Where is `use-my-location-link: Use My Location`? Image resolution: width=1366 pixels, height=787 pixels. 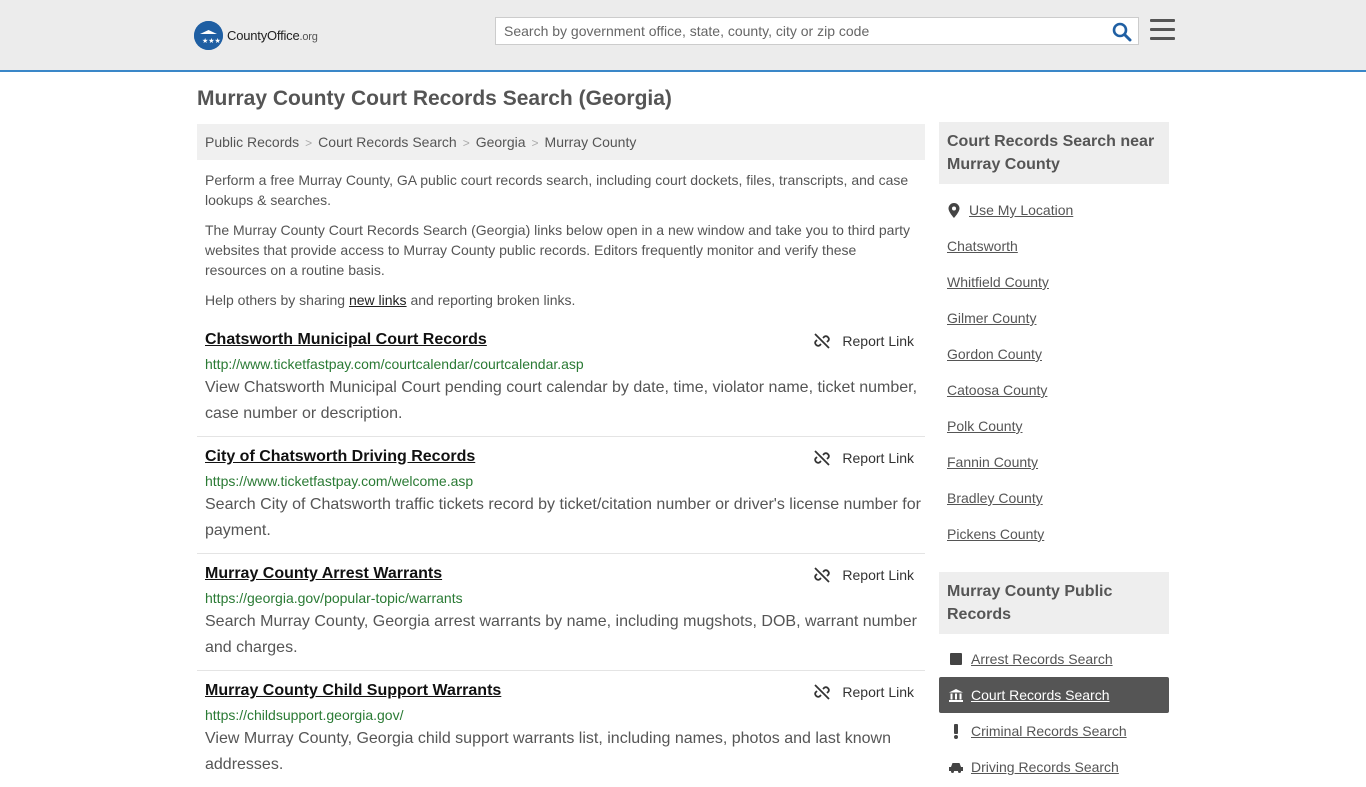
use-my-location-link: Use My Location is located at coordinates (1054, 210).